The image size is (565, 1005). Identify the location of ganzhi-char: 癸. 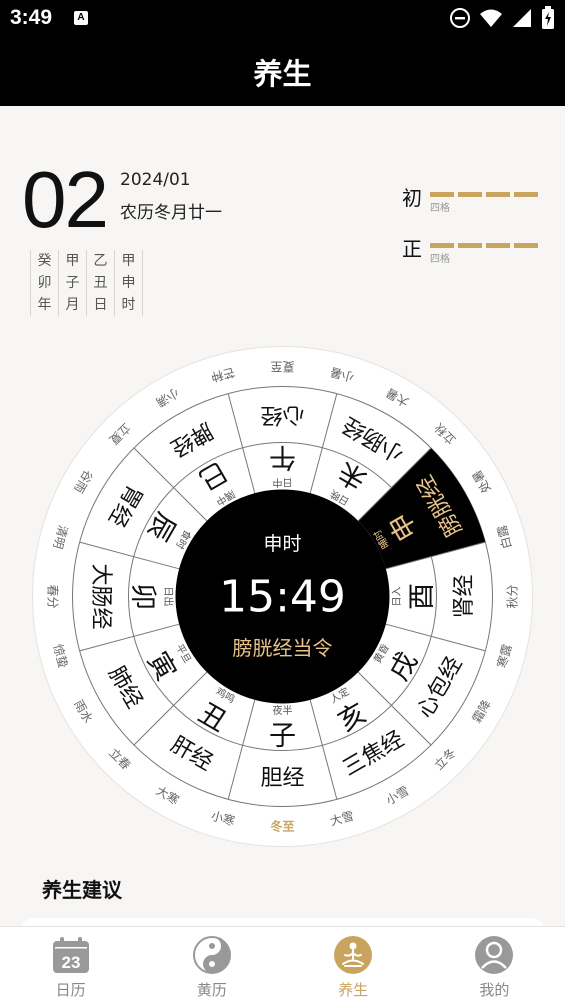
(44, 261).